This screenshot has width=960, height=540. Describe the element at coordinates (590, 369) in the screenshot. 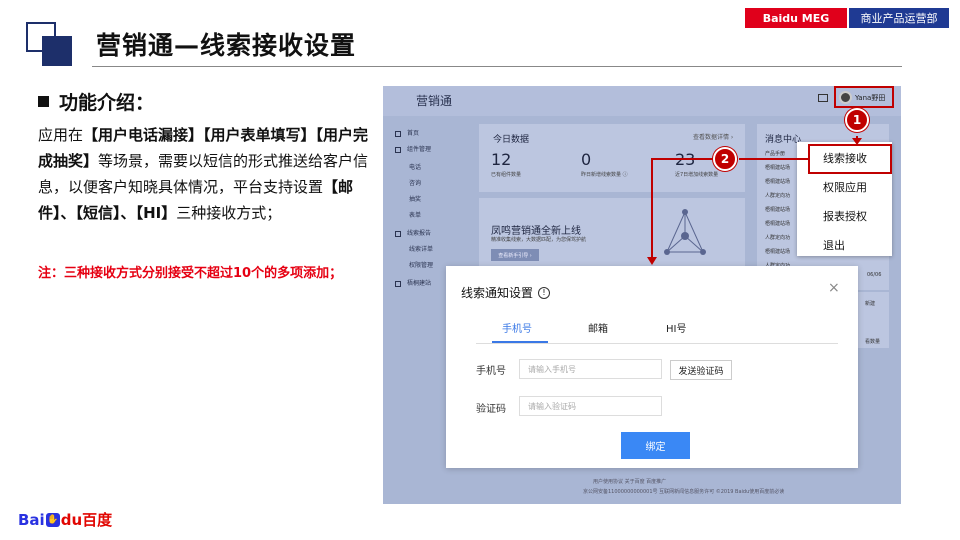

I see `phone-input: 请输入手机号` at that location.